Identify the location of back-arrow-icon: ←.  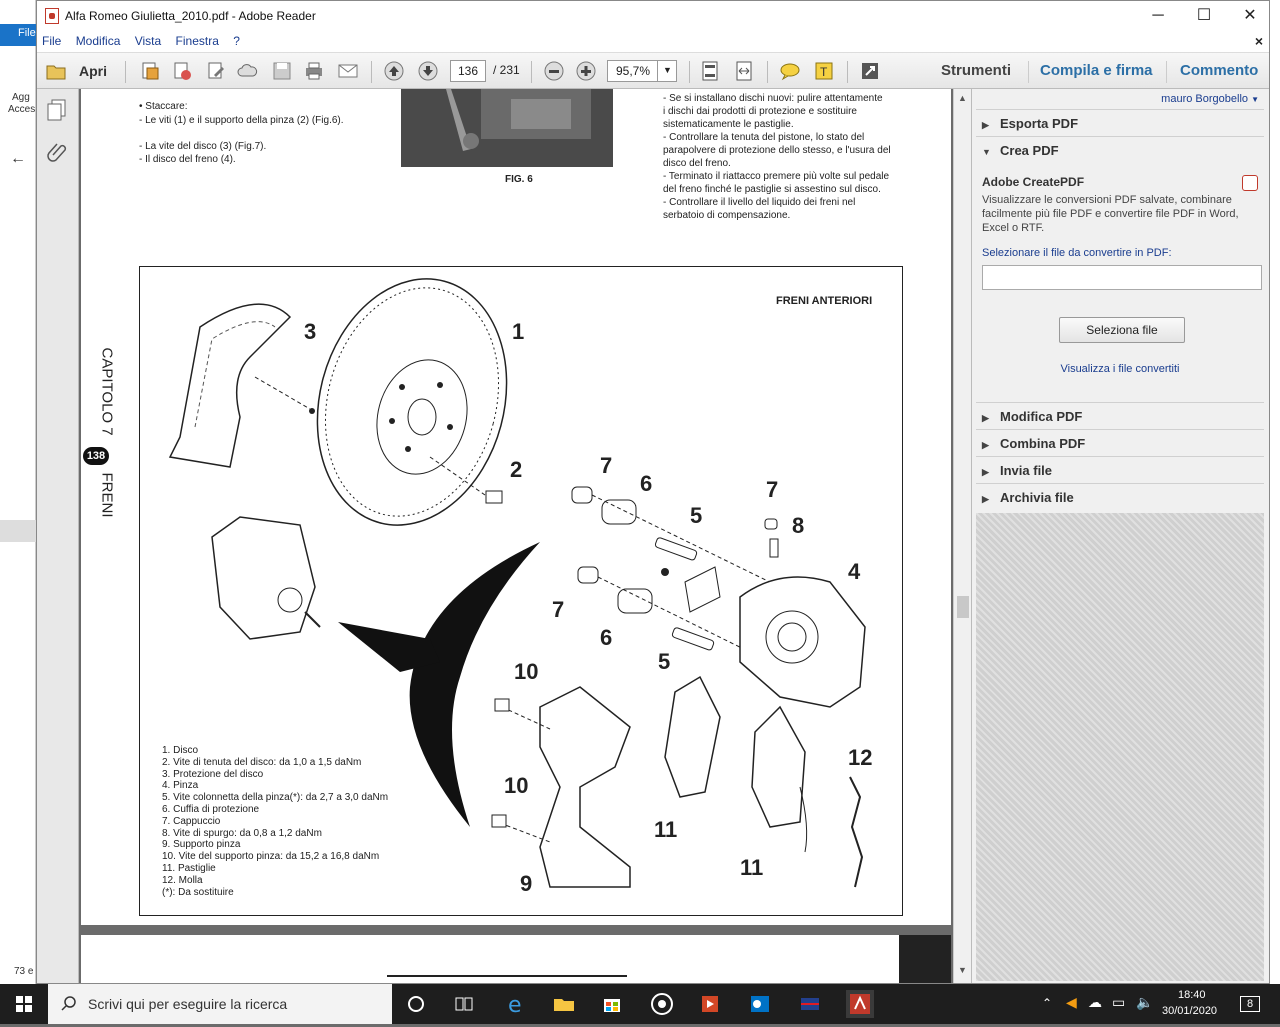
(18, 159).